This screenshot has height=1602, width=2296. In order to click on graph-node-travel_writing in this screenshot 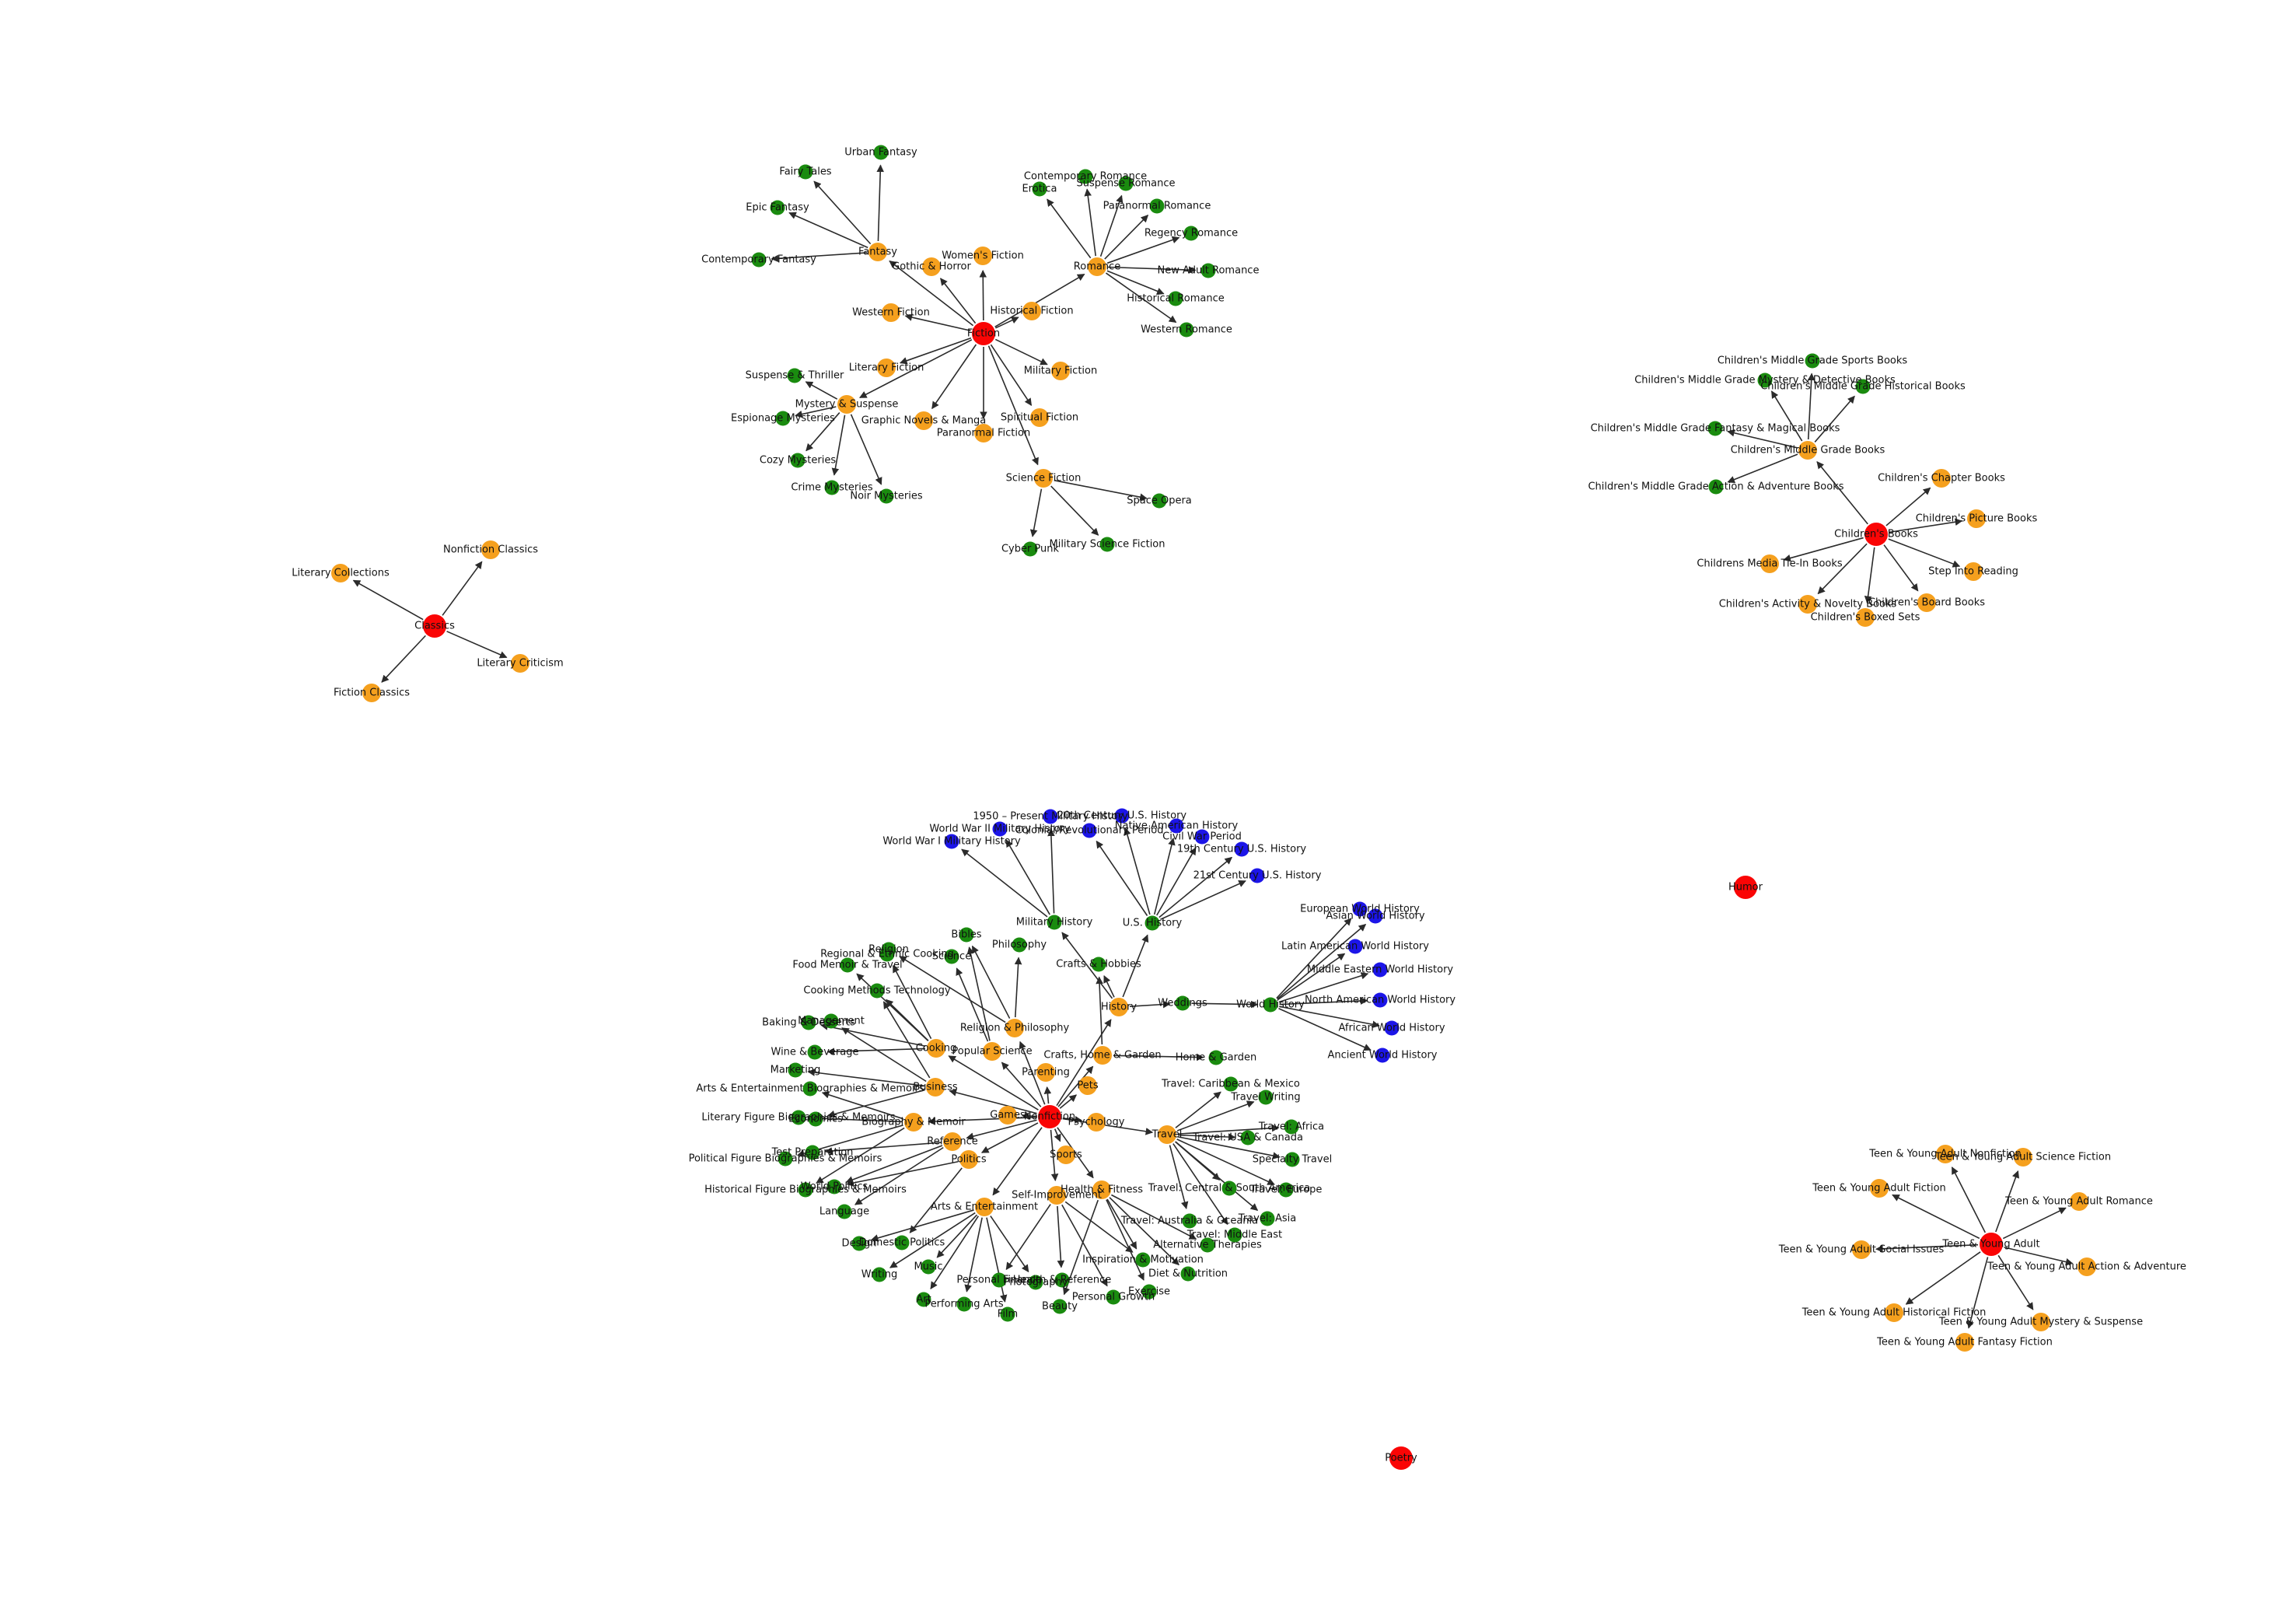, I will do `click(1266, 1097)`.